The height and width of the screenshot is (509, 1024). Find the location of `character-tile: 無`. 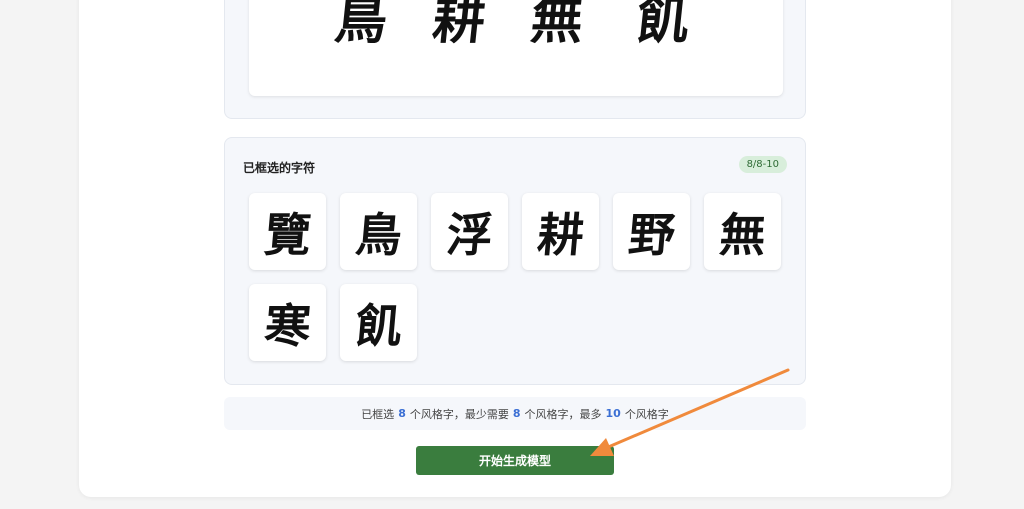

character-tile: 無 is located at coordinates (742, 231).